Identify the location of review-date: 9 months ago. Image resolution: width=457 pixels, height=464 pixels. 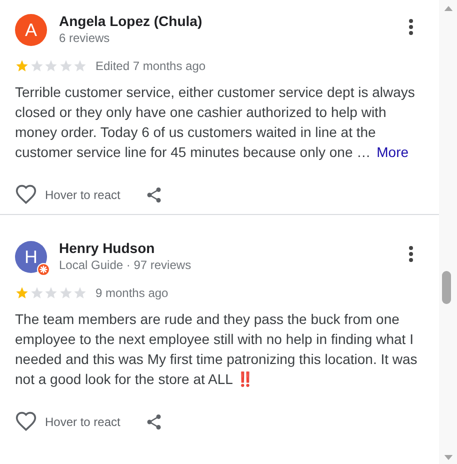
(132, 293).